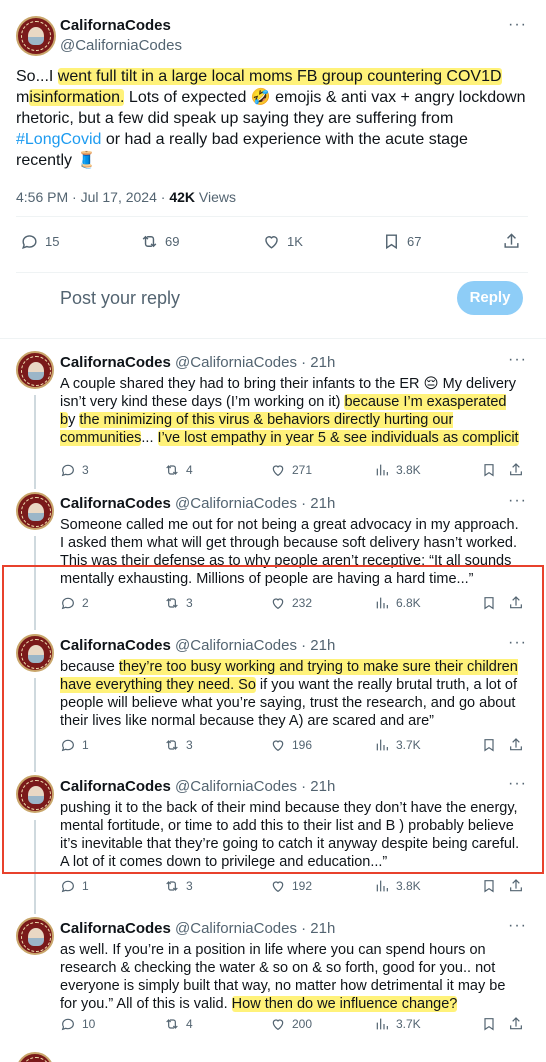  What do you see at coordinates (37, 76) in the screenshot?
I see `text-segment: So...I` at bounding box center [37, 76].